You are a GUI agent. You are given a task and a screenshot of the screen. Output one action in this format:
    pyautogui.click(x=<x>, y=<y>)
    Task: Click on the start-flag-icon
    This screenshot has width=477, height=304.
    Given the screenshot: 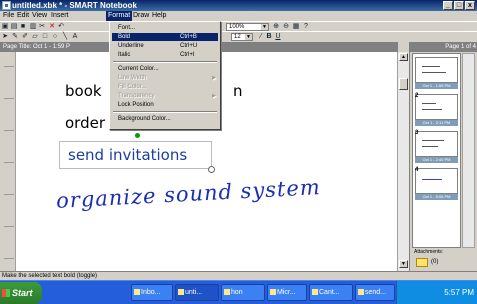 What is the action you would take?
    pyautogui.click(x=6, y=293)
    